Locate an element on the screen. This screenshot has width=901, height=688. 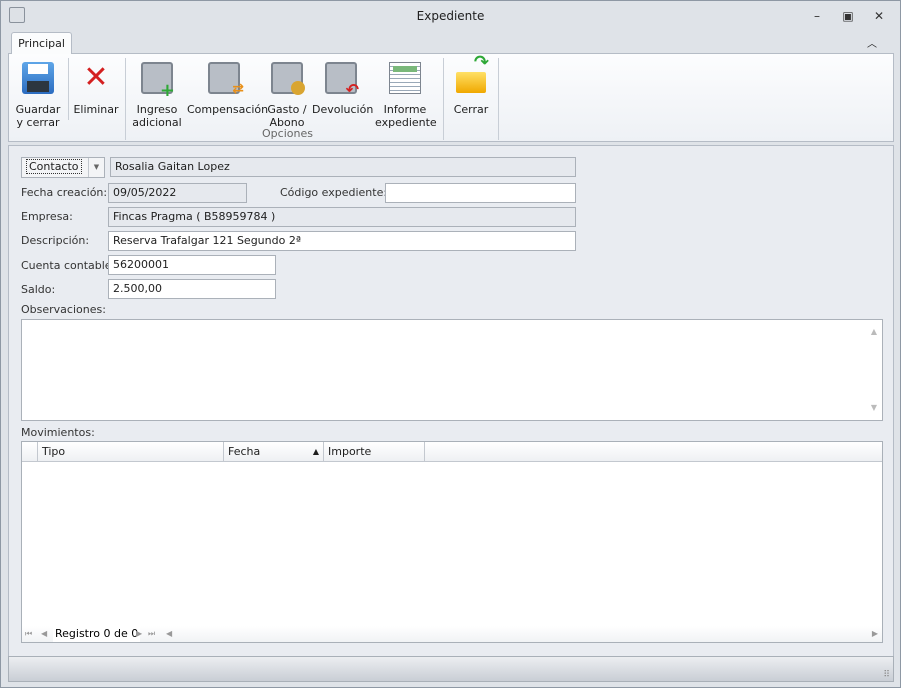
movements-label: Movimientos: is located at coordinates (58, 432).